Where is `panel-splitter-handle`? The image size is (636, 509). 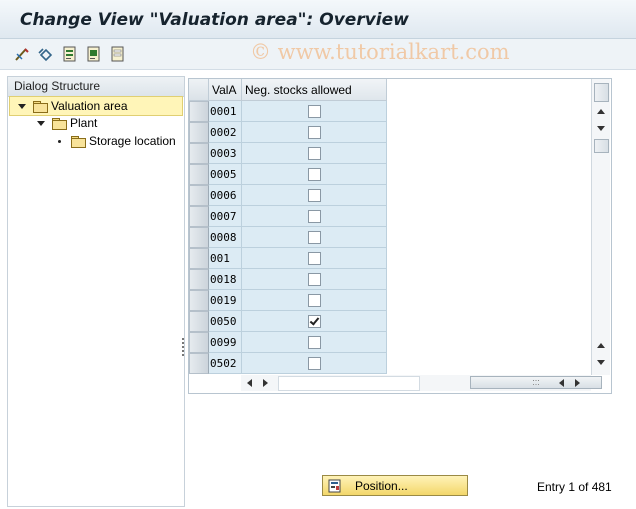
panel-splitter-handle is located at coordinates (183, 347).